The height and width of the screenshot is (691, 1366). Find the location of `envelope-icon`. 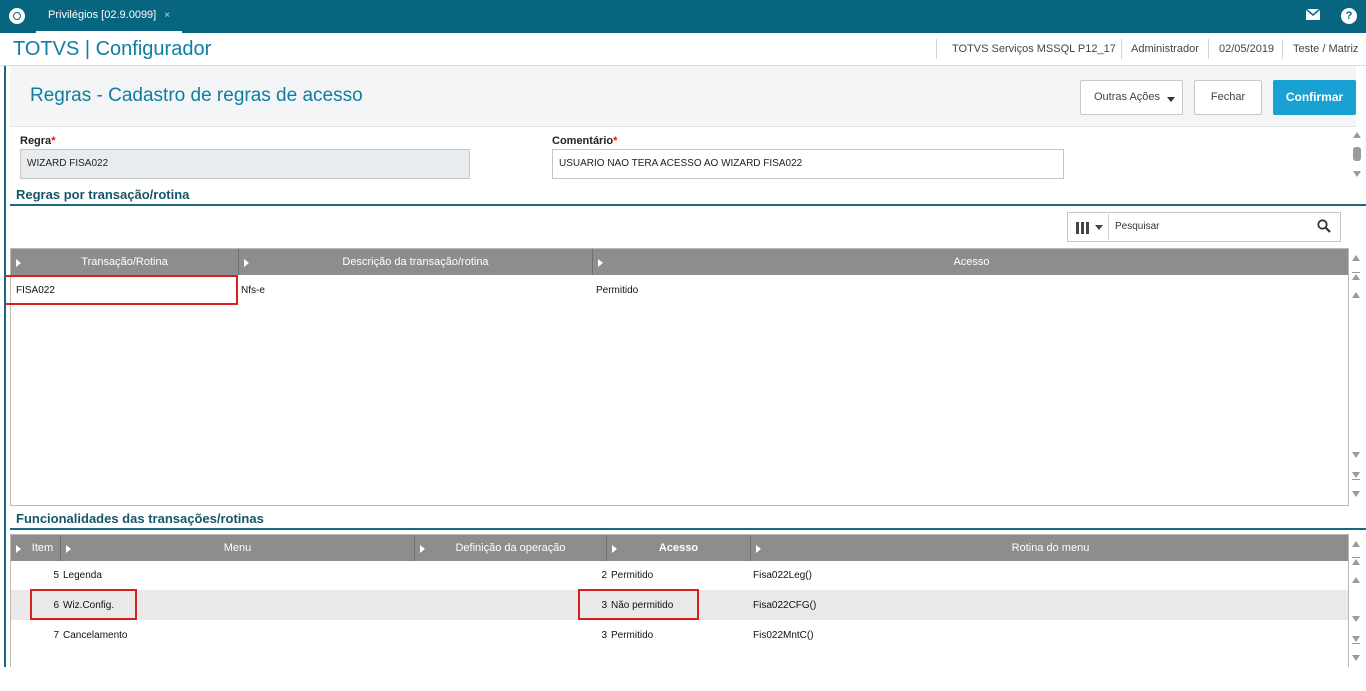

envelope-icon is located at coordinates (1313, 16).